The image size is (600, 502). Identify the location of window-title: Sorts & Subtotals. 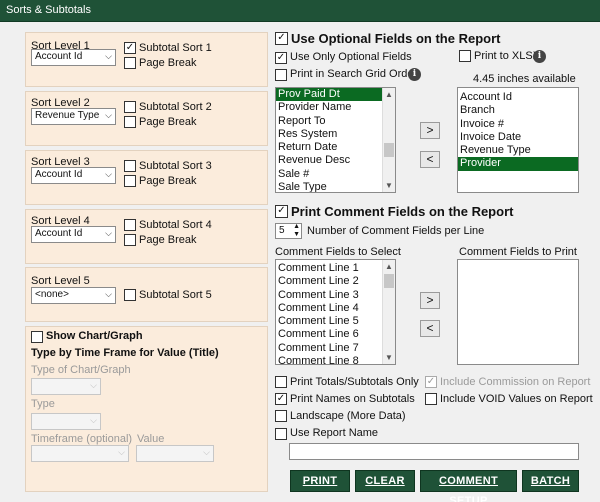
(48, 10).